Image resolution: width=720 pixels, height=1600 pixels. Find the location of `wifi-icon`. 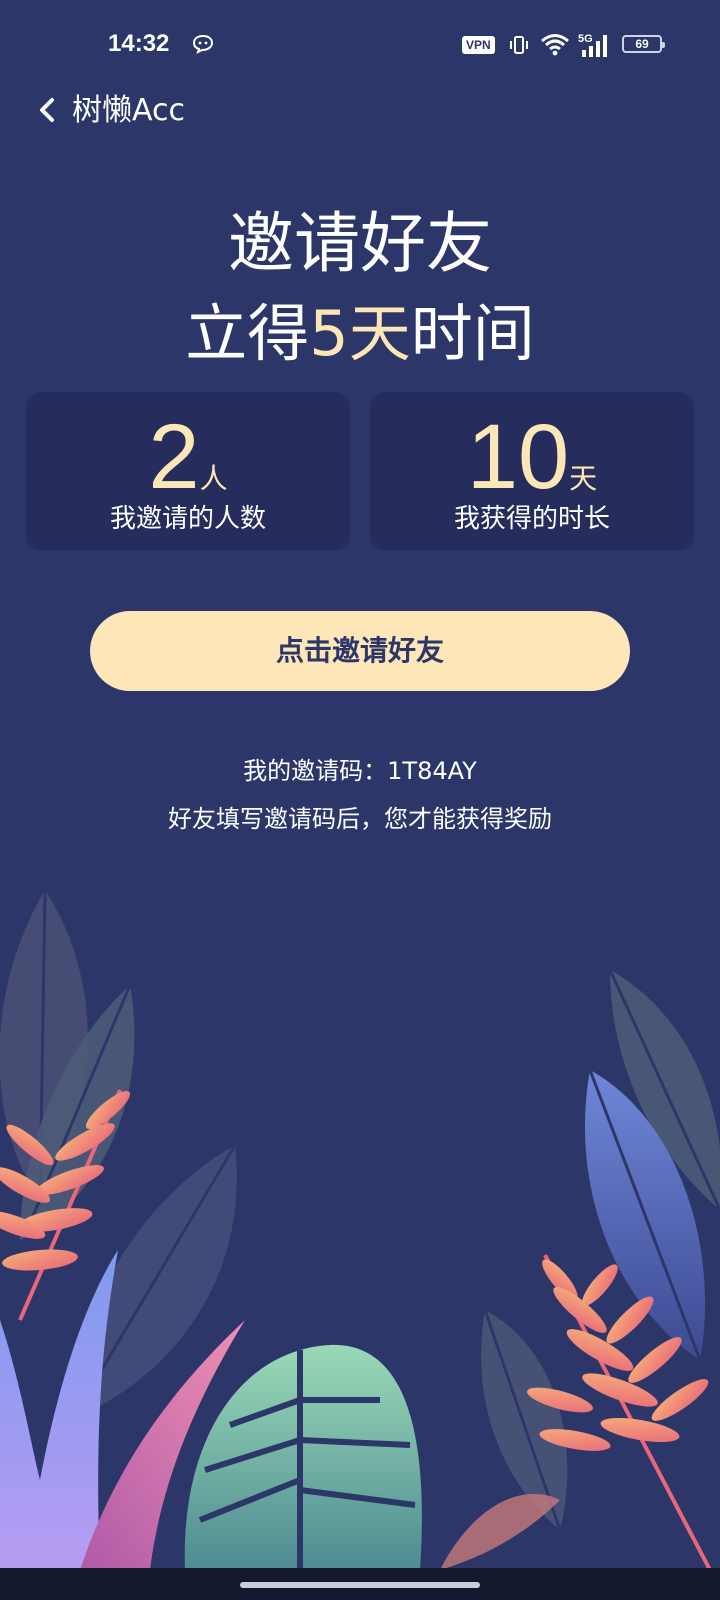

wifi-icon is located at coordinates (555, 45).